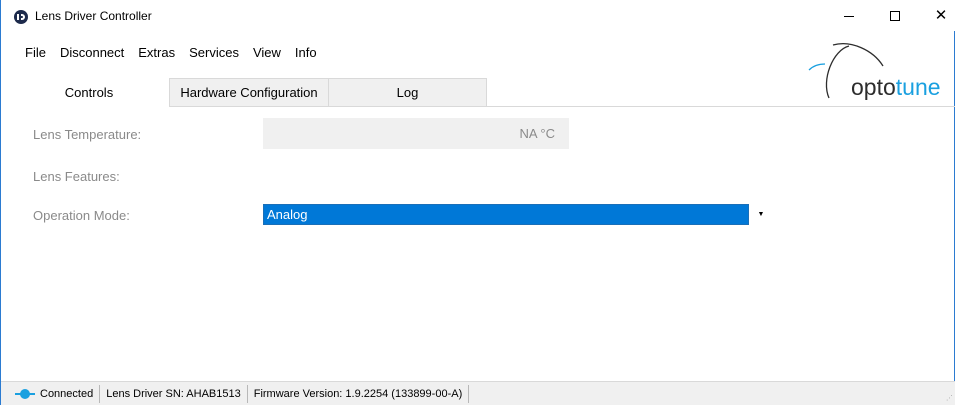 The height and width of the screenshot is (405, 955). Describe the element at coordinates (562, 106) in the screenshot. I see `tab-divider` at that location.